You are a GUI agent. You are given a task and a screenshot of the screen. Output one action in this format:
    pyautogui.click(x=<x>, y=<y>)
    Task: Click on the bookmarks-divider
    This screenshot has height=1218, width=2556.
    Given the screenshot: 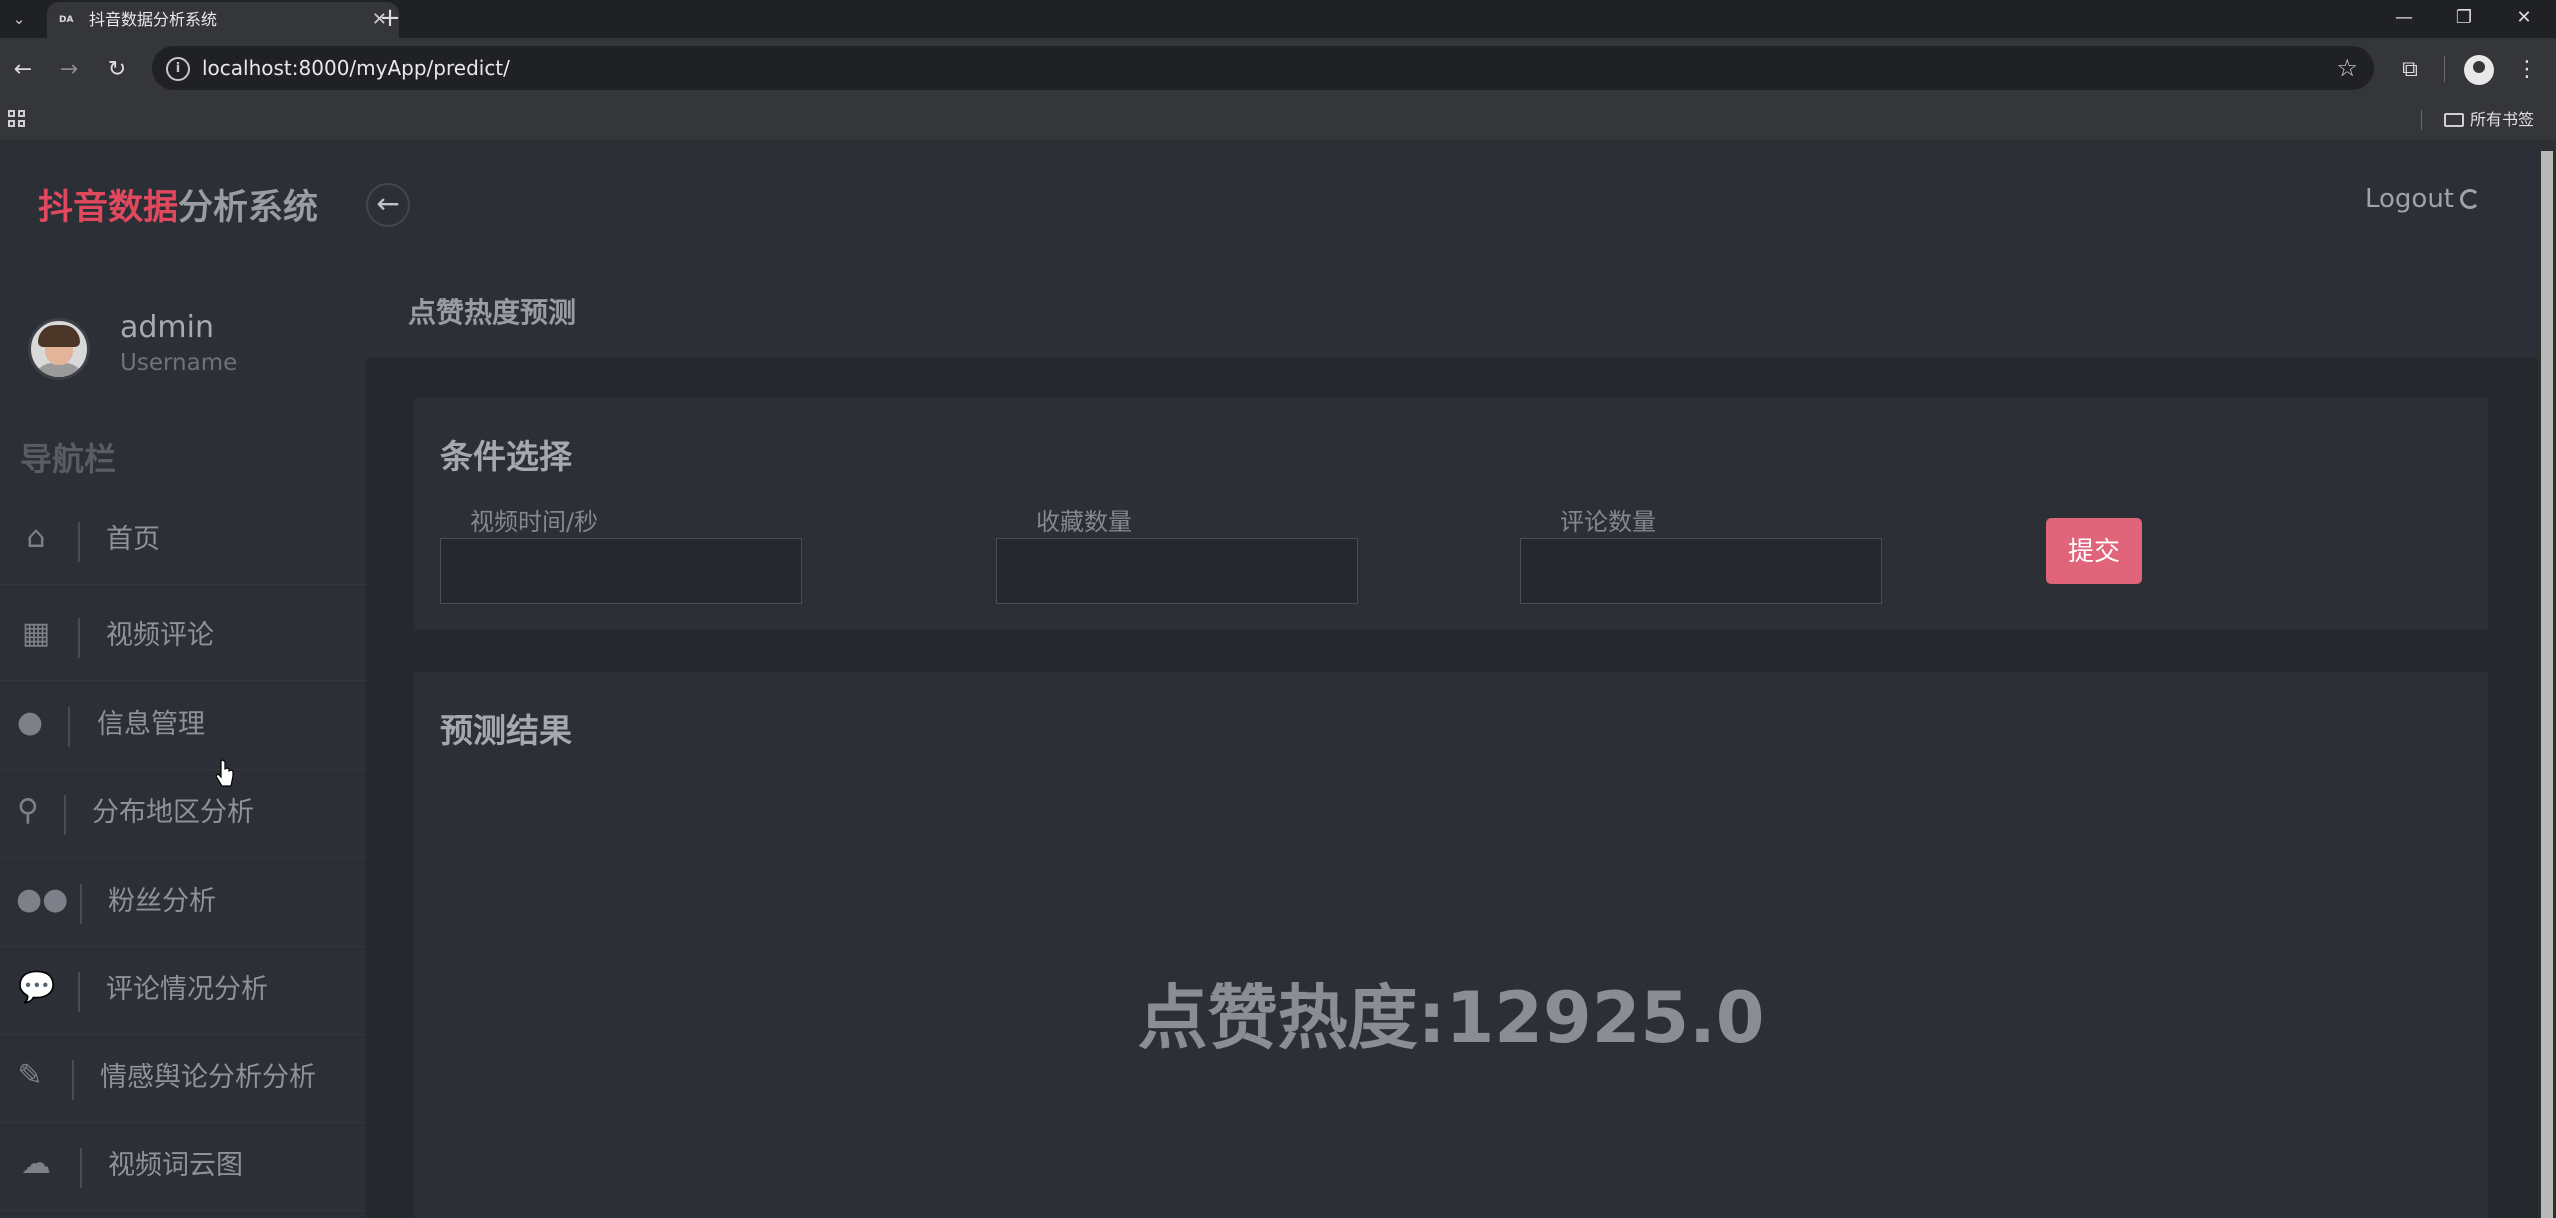 What is the action you would take?
    pyautogui.click(x=2421, y=120)
    